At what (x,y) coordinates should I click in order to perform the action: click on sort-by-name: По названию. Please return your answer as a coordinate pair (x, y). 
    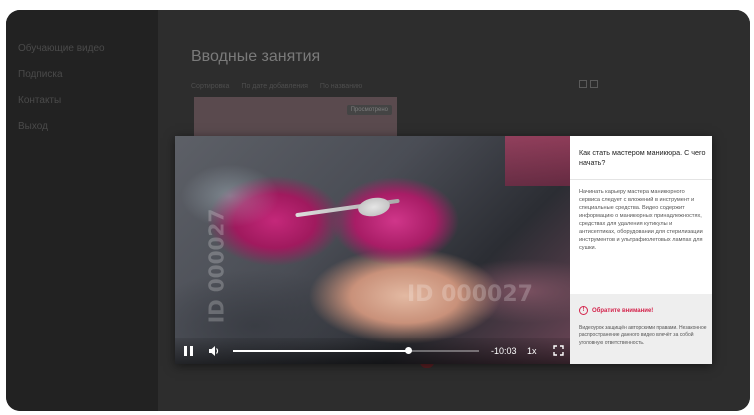
    Looking at the image, I should click on (341, 86).